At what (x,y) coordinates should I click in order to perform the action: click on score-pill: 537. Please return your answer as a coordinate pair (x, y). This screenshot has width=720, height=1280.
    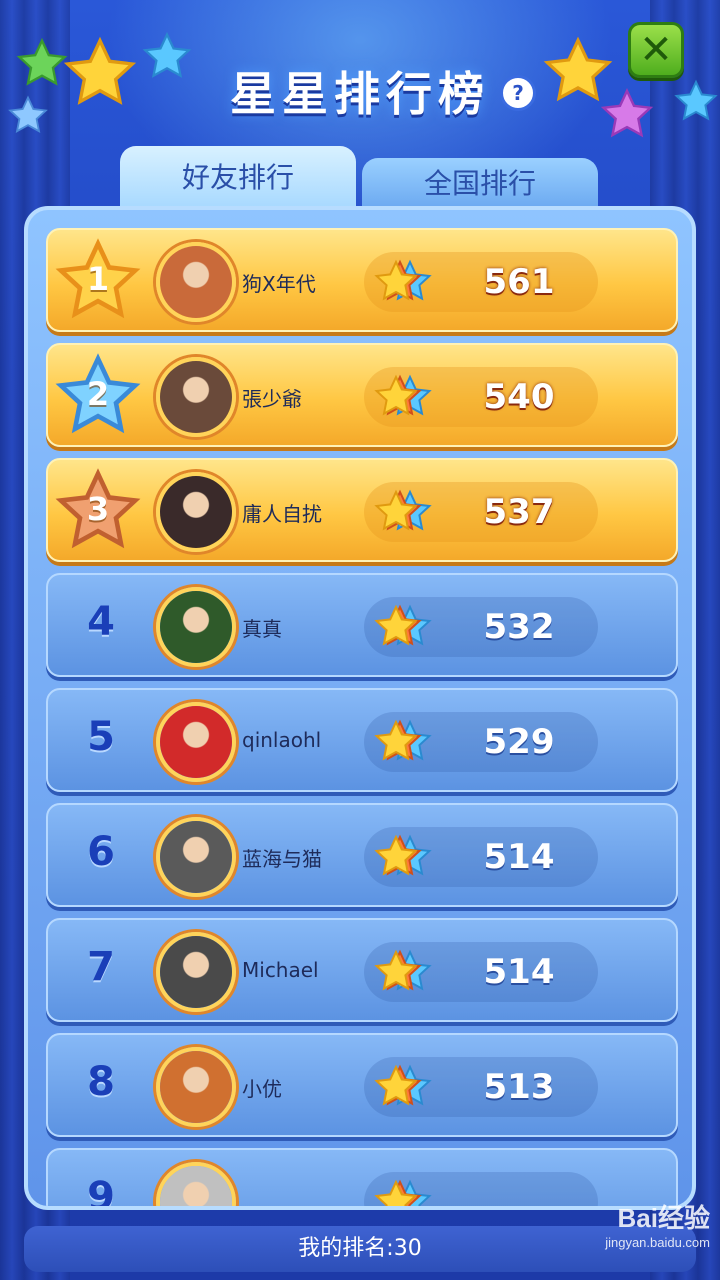
    Looking at the image, I should click on (481, 512).